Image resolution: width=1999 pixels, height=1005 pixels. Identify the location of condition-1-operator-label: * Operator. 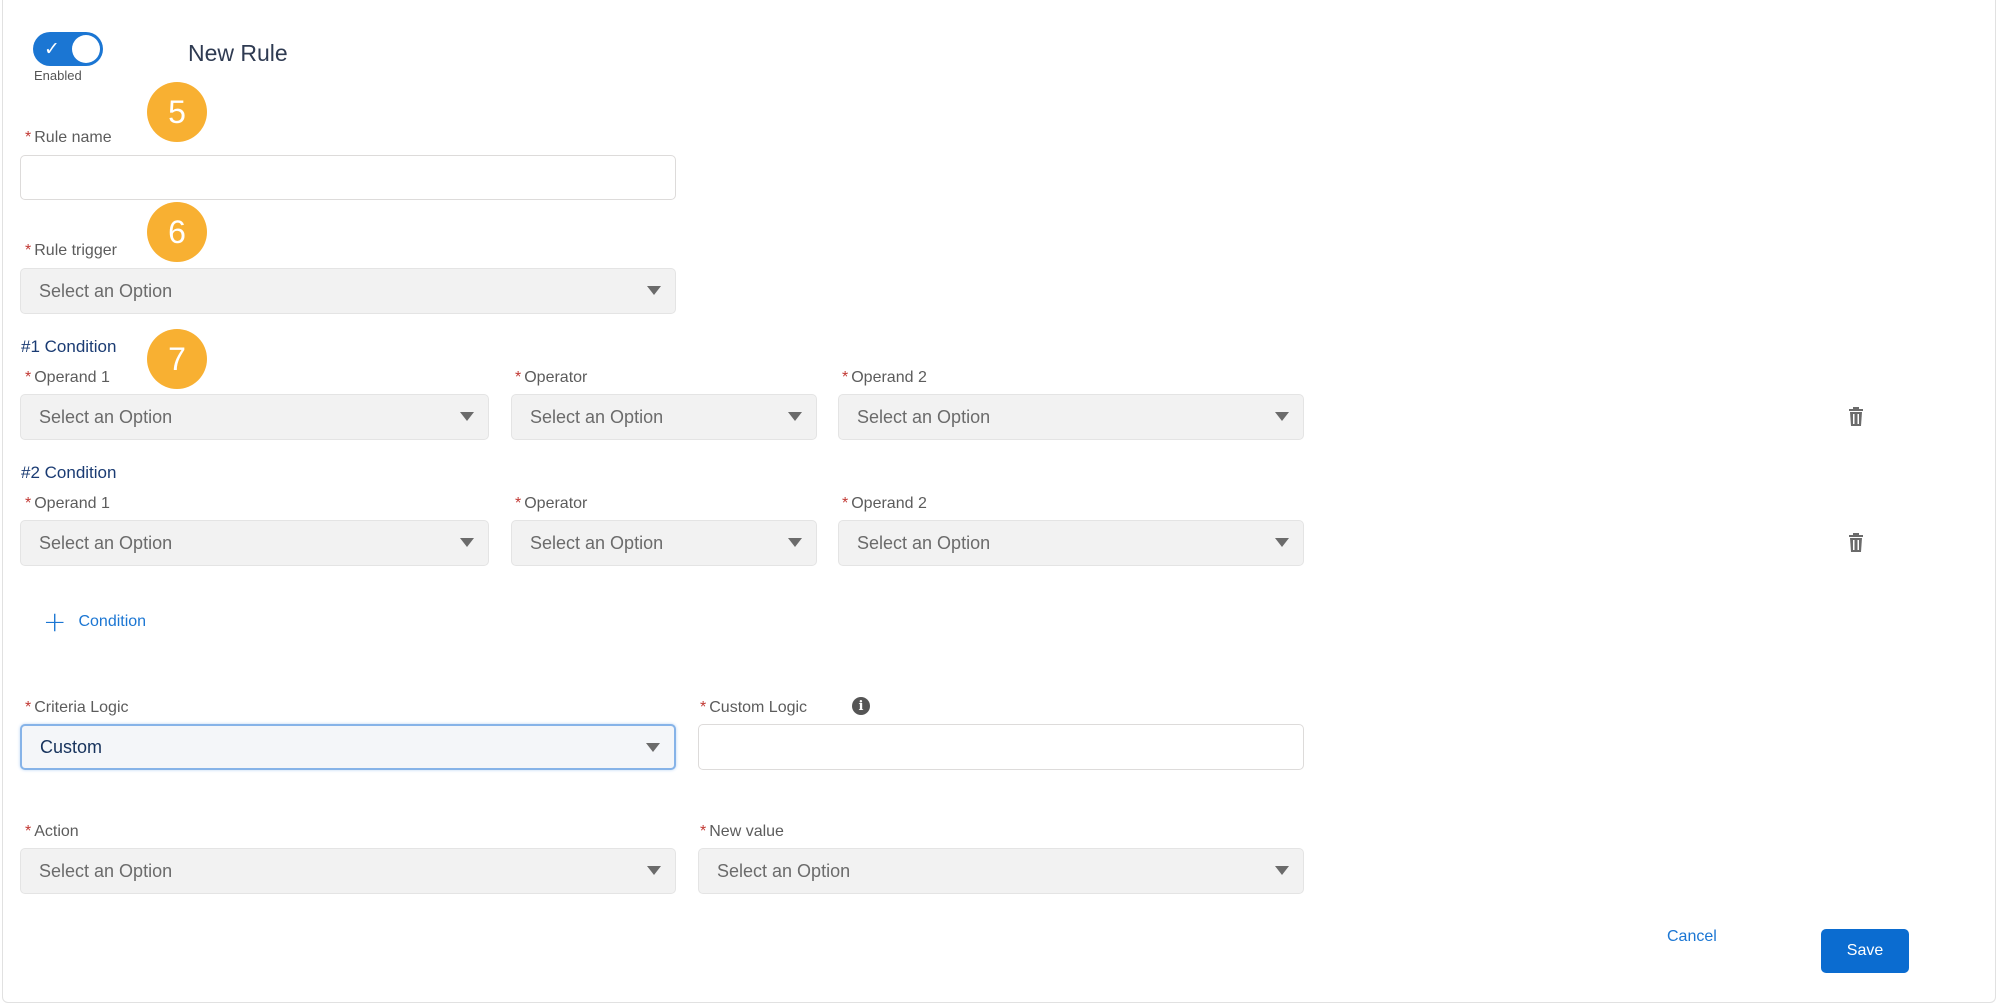
(551, 377).